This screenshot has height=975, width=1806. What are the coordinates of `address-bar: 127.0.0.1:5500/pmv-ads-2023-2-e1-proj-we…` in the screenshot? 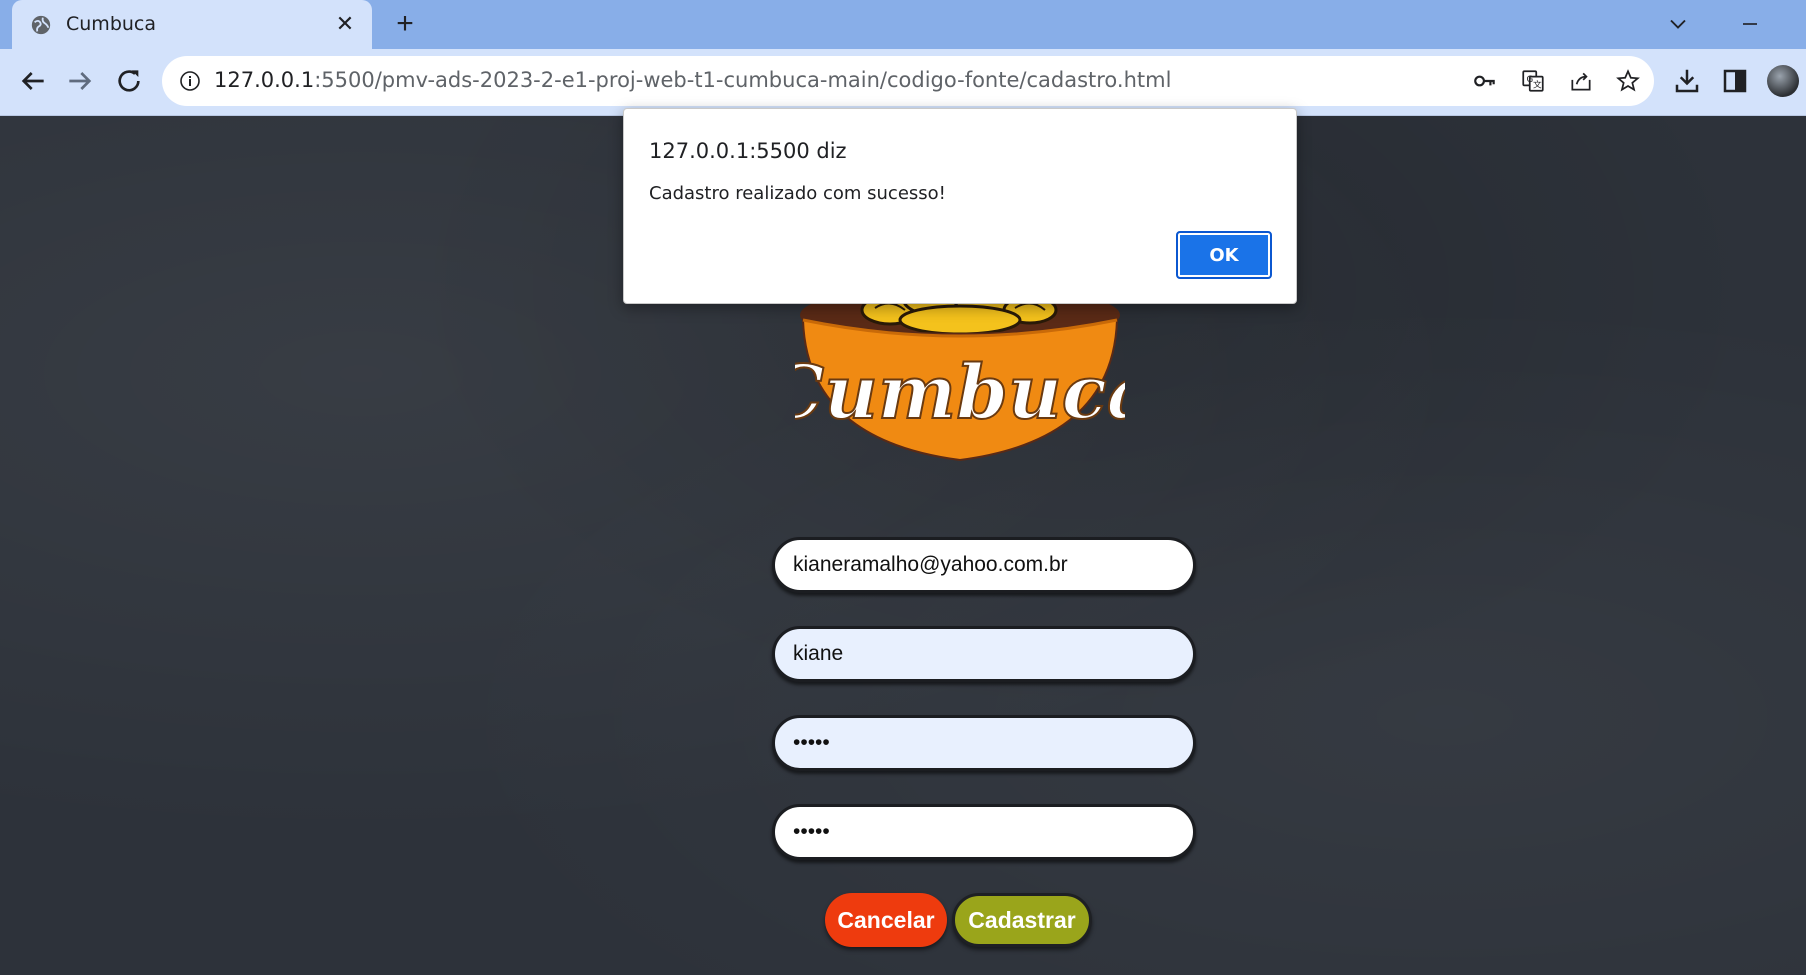 It's located at (908, 81).